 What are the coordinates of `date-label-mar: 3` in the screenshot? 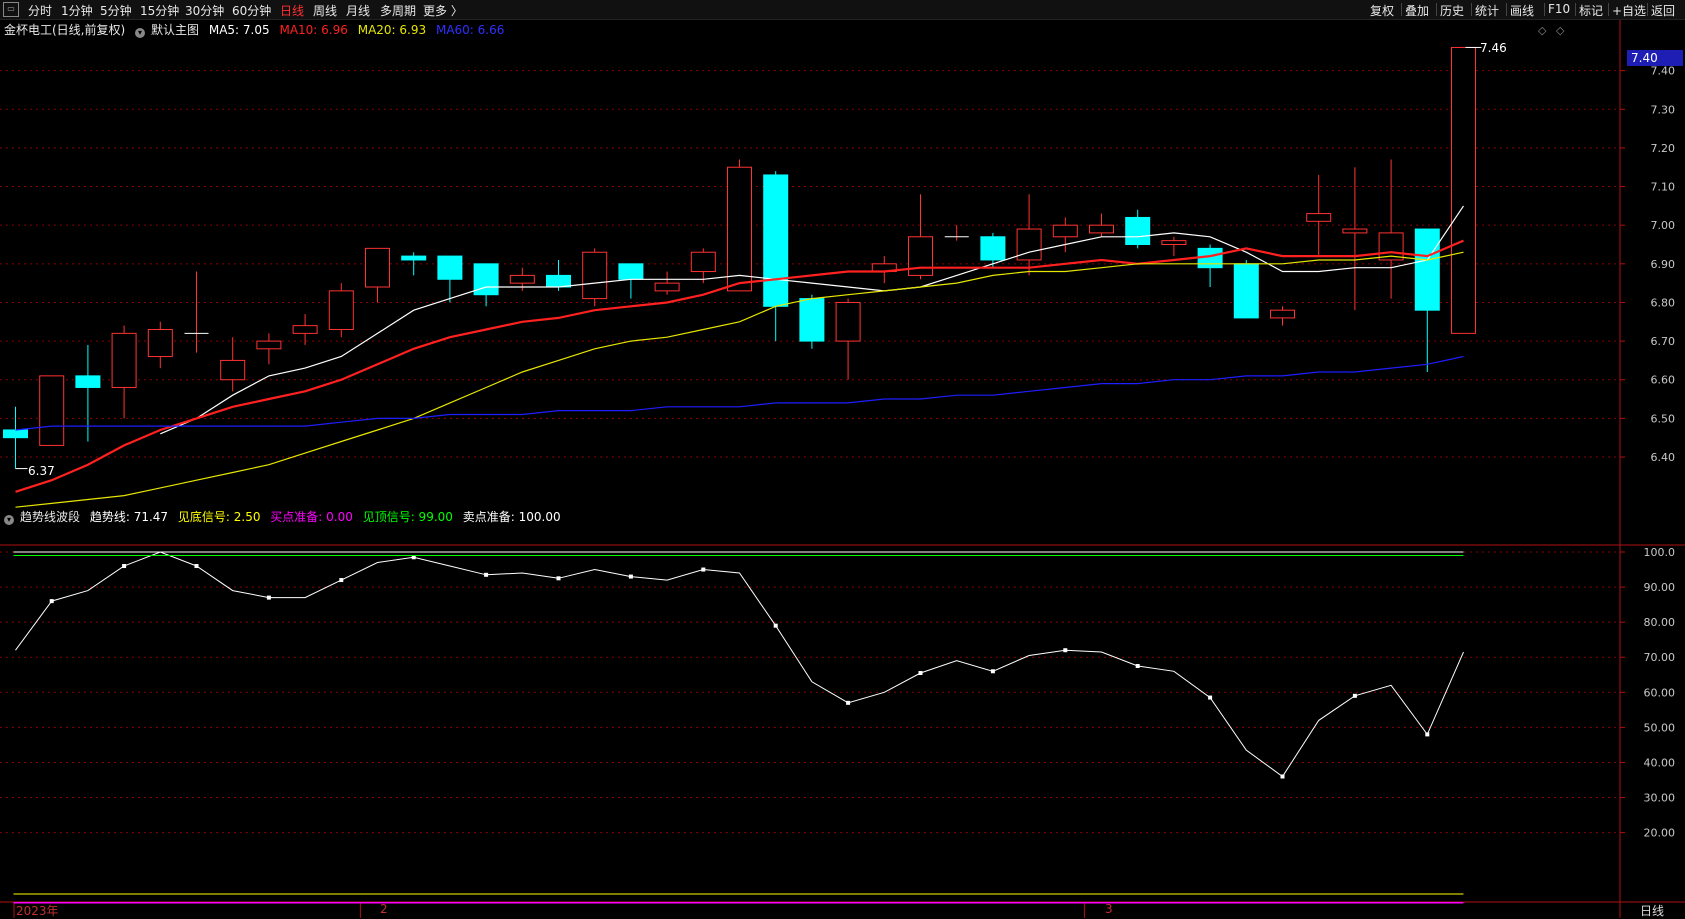 It's located at (1109, 909).